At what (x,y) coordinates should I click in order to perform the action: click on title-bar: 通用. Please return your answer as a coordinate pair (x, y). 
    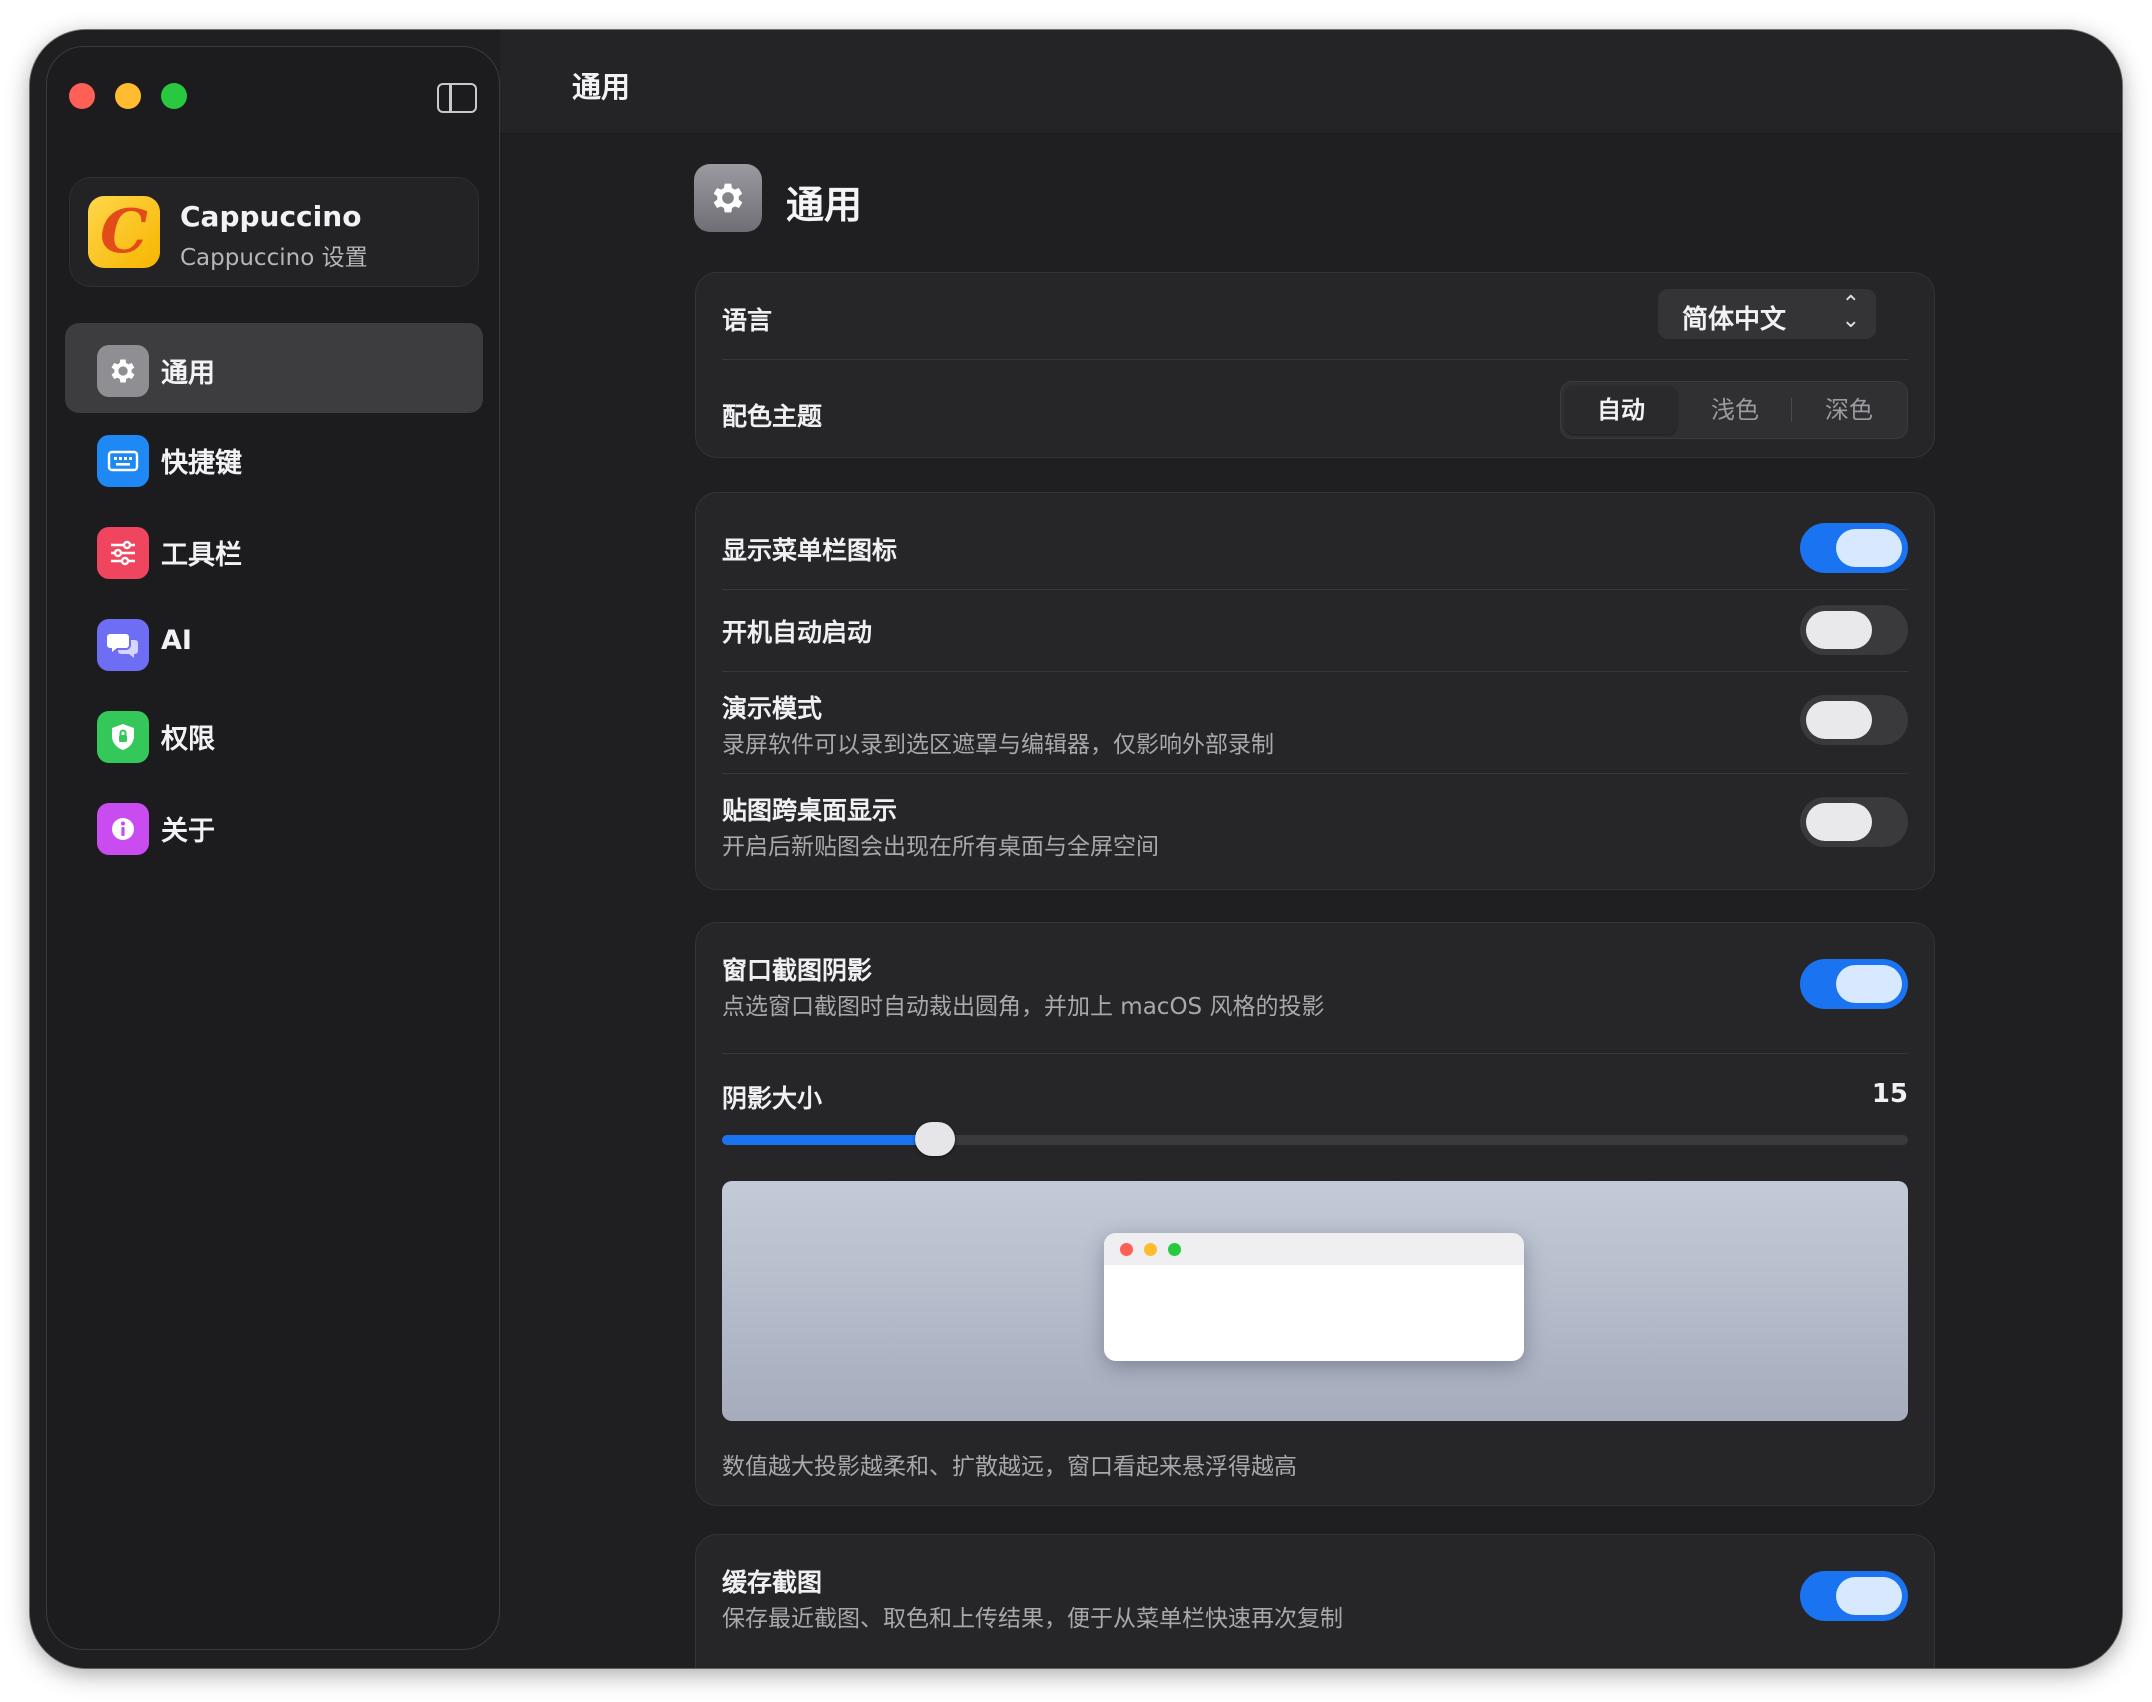
    Looking at the image, I should click on (1311, 82).